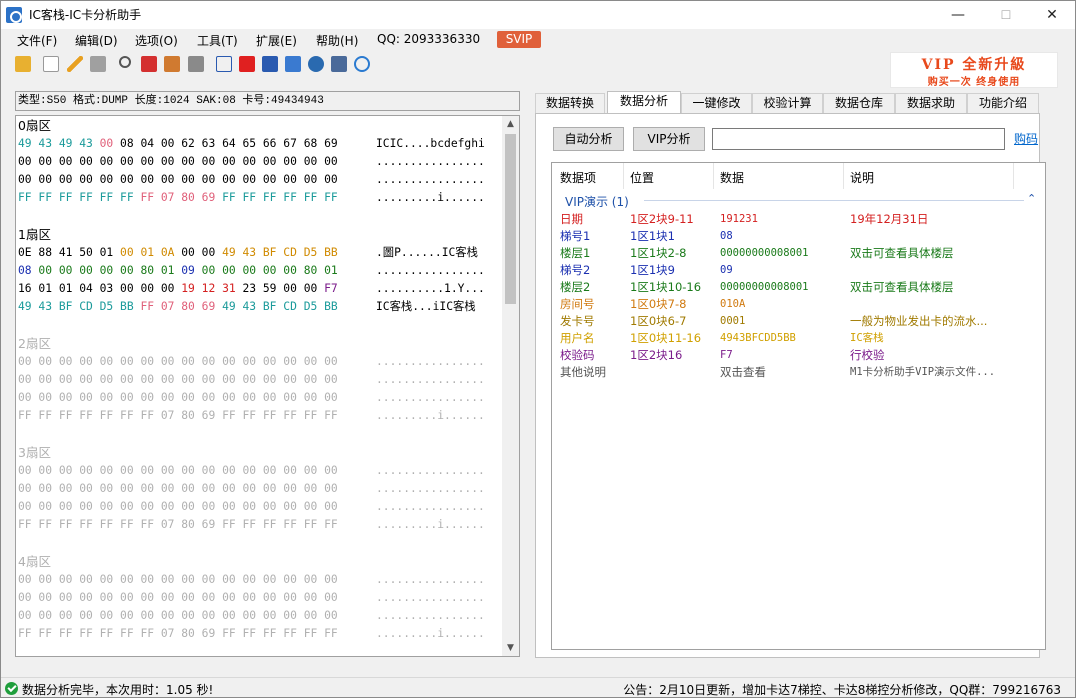 Image resolution: width=1076 pixels, height=698 pixels. I want to click on row-data: F7, so click(726, 355).